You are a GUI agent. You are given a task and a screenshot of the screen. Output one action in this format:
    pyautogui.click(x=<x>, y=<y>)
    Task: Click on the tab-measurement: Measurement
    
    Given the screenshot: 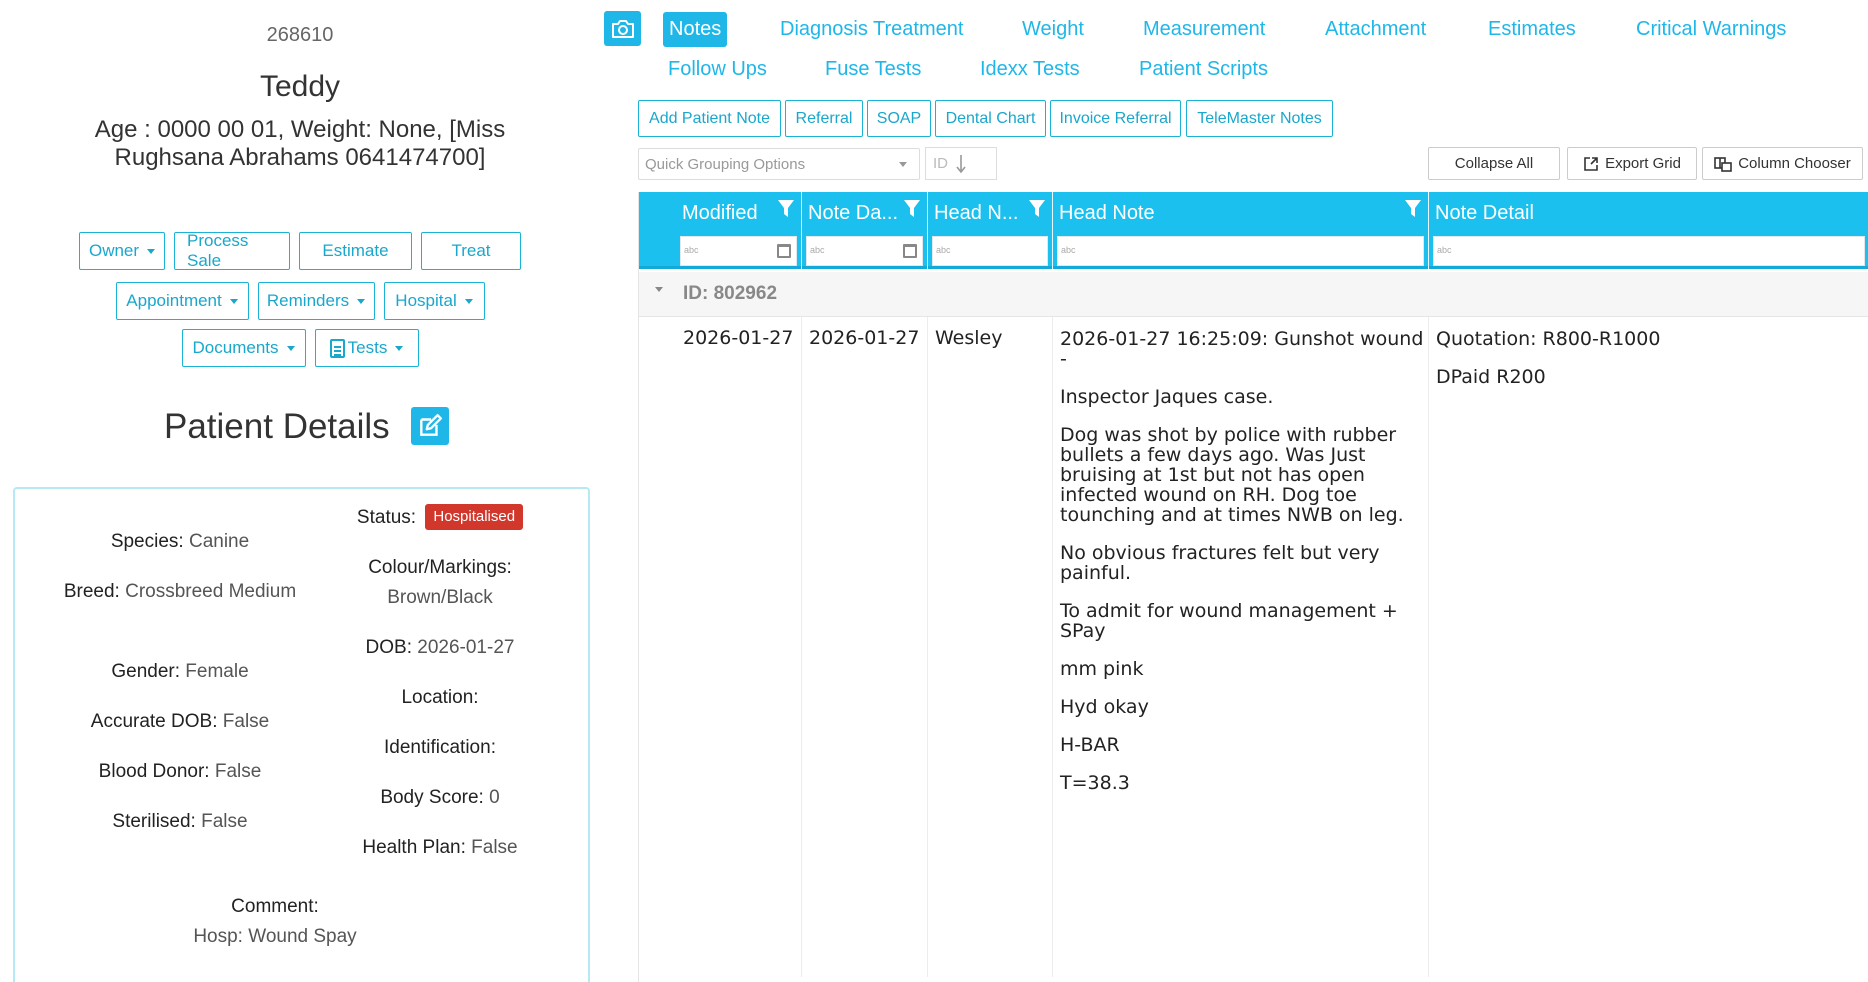 What is the action you would take?
    pyautogui.click(x=1204, y=29)
    